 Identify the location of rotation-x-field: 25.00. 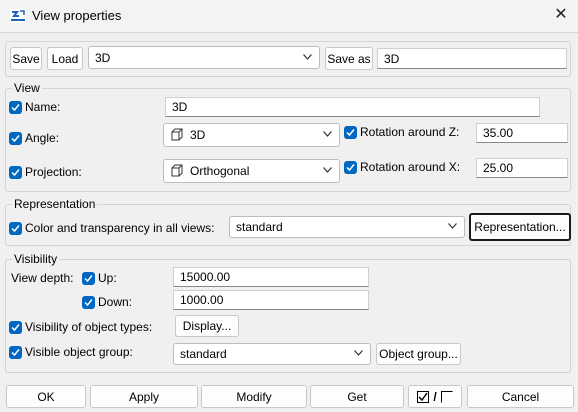
(522, 168).